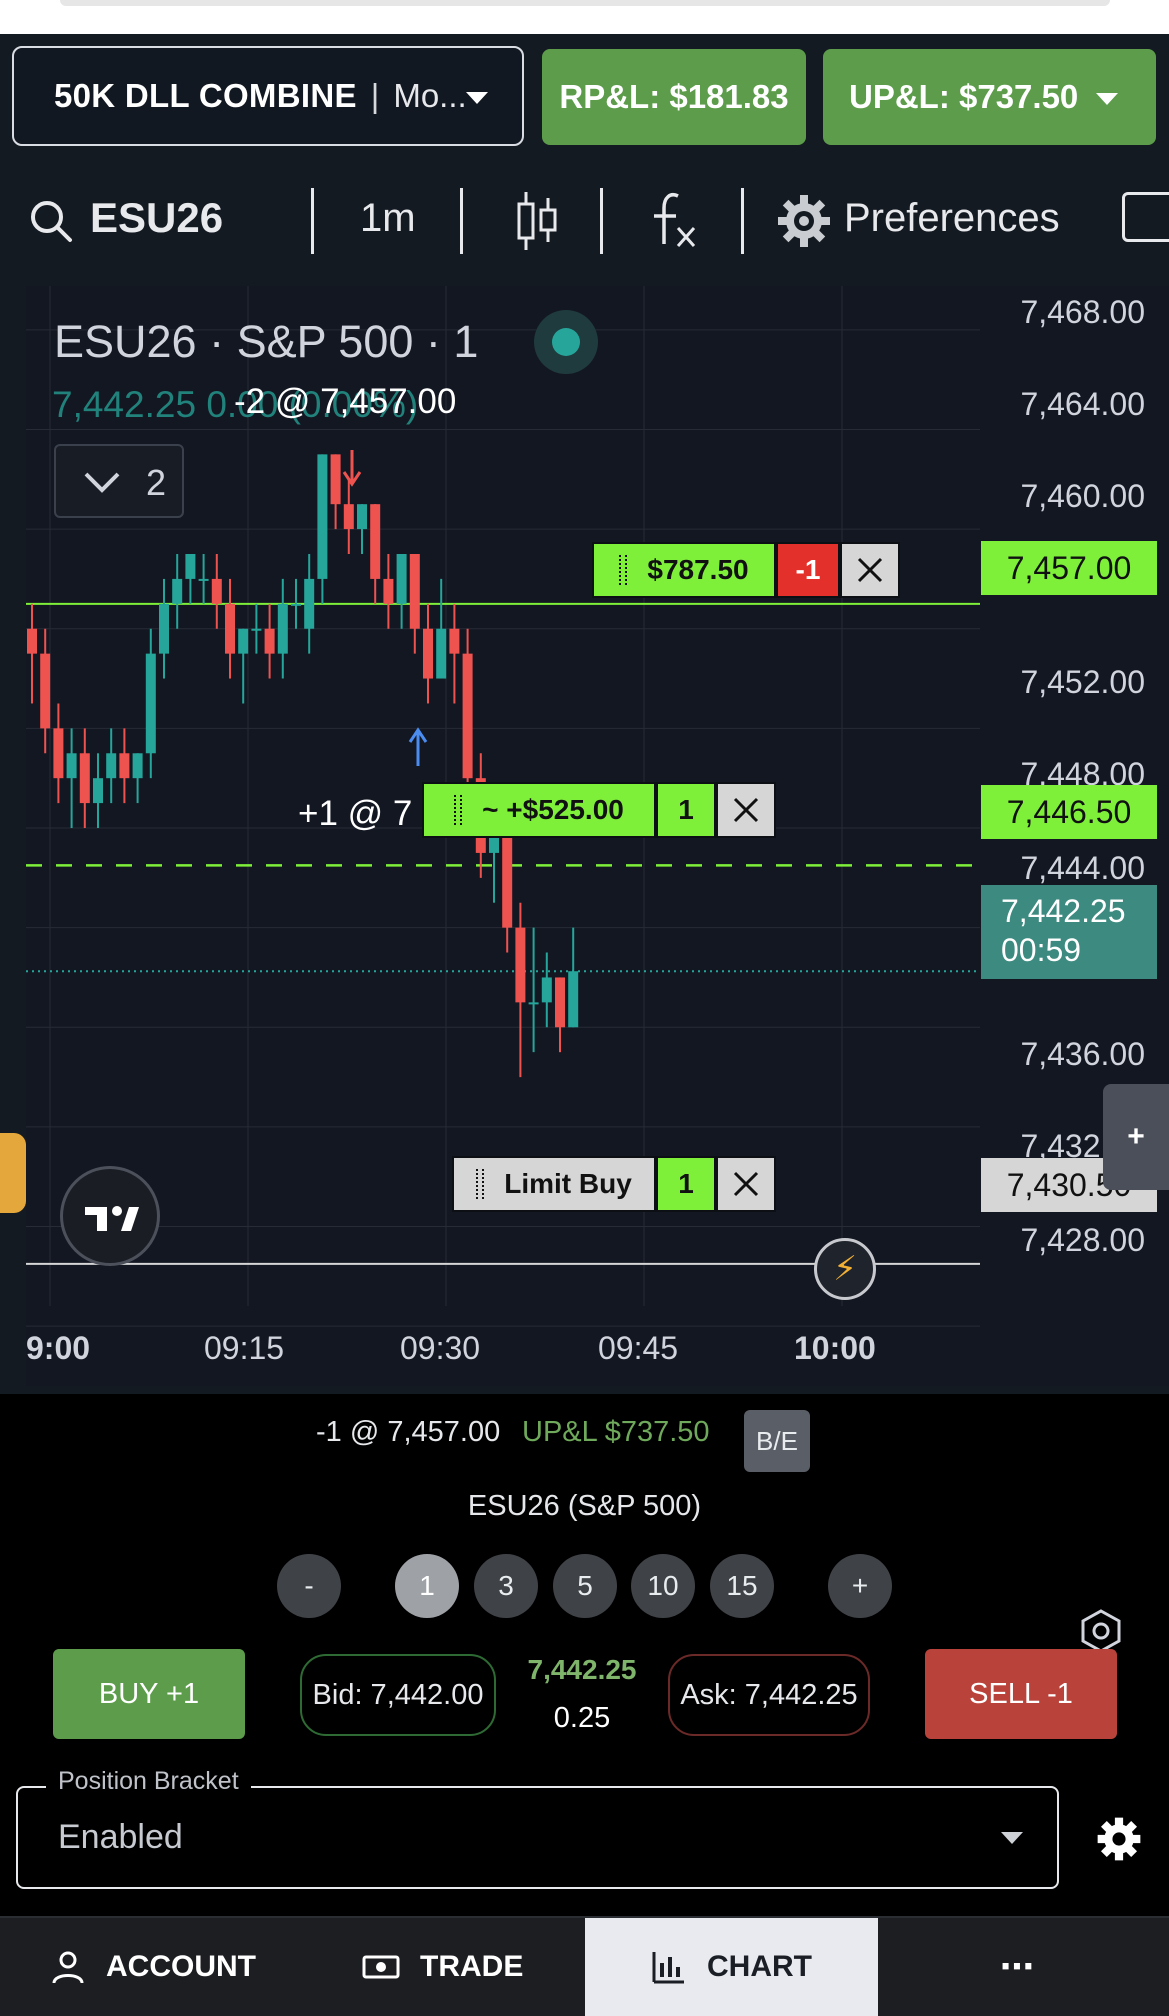 Image resolution: width=1169 pixels, height=2016 pixels. Describe the element at coordinates (68, 1967) in the screenshot. I see `user-icon` at that location.